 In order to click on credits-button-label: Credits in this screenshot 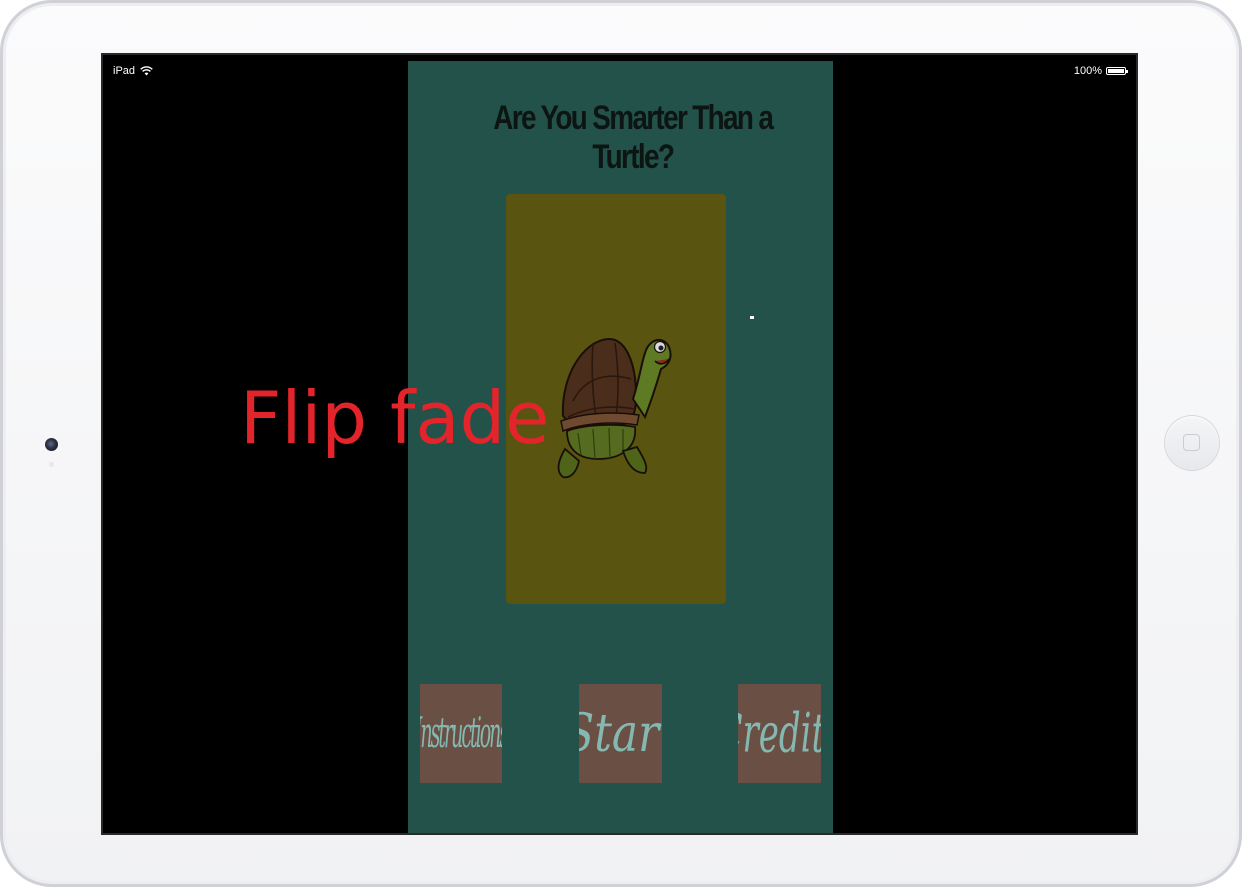, I will do `click(779, 733)`.